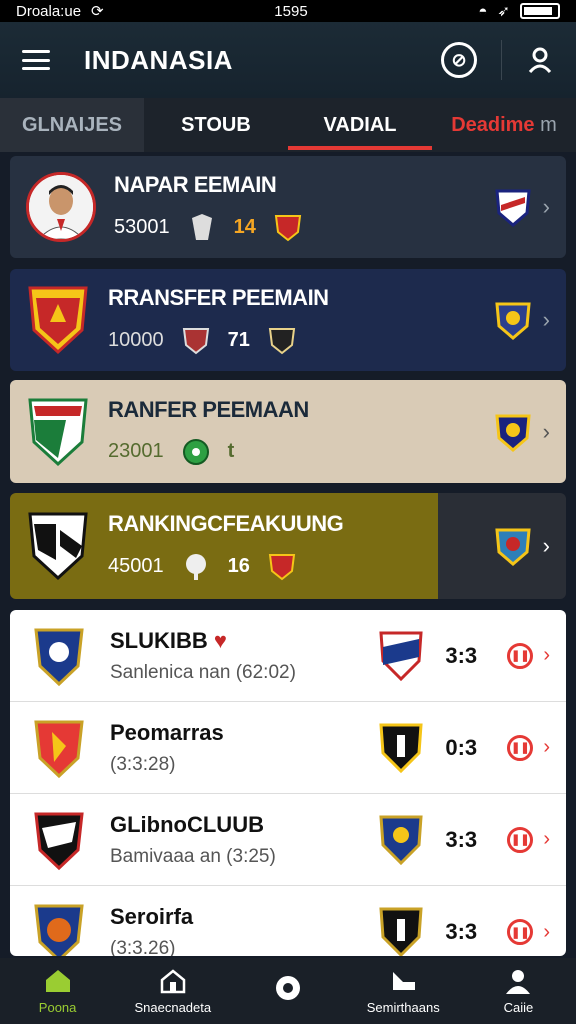 Image resolution: width=576 pixels, height=1024 pixels. I want to click on tab-glnaijes: GLNAIJES, so click(72, 125).